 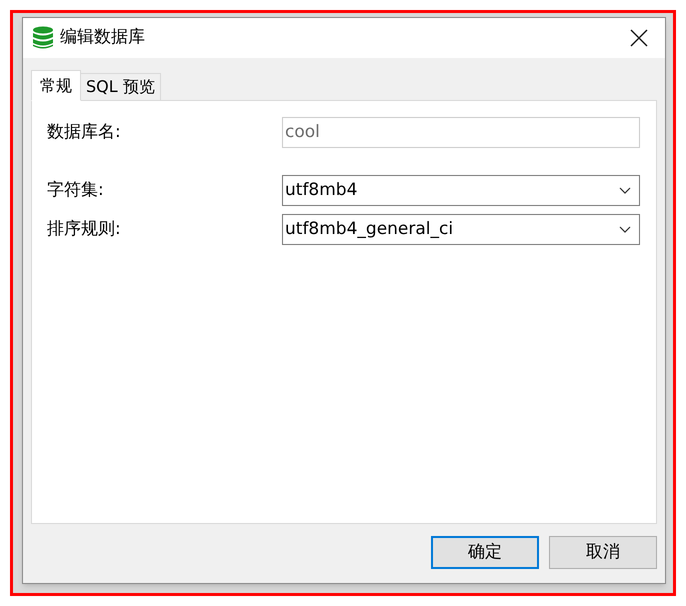 What do you see at coordinates (43, 38) in the screenshot?
I see `database-icon` at bounding box center [43, 38].